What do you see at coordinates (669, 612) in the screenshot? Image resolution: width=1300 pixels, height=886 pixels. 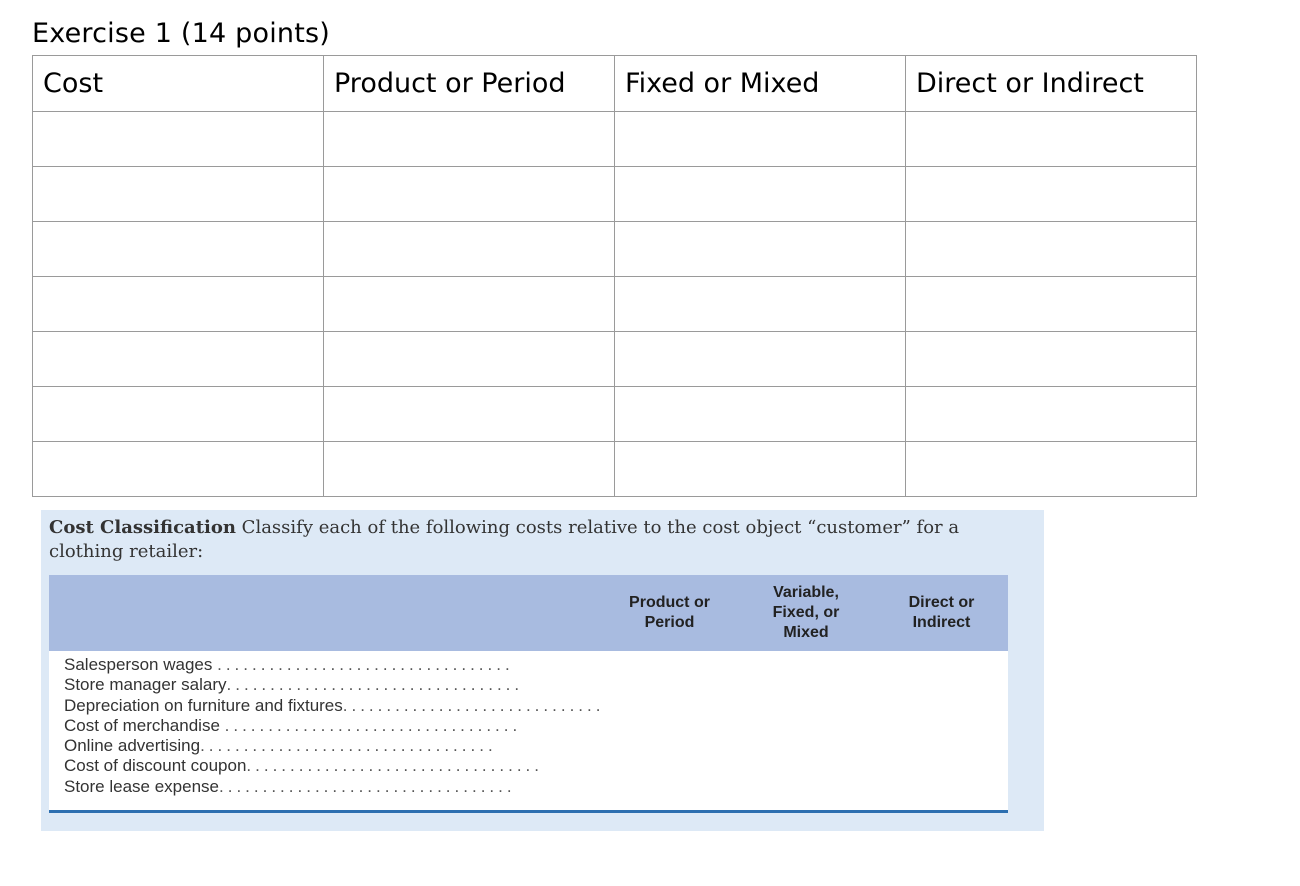 I see `column-product-or-period: Product or Period` at bounding box center [669, 612].